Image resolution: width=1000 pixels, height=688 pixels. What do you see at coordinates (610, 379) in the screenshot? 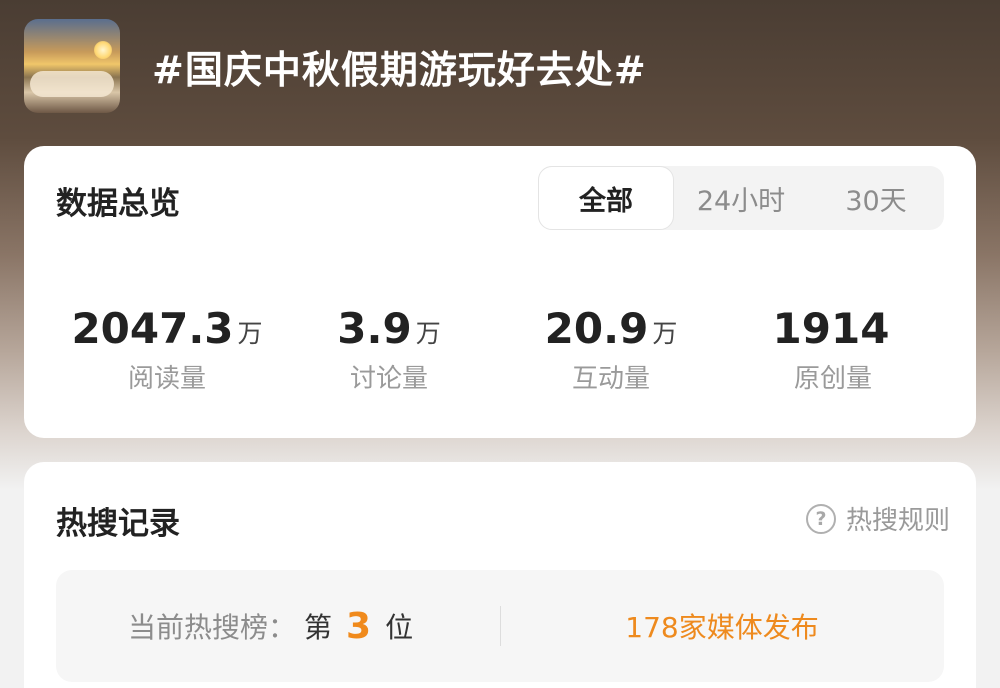
I see `stat-label: 互动量` at bounding box center [610, 379].